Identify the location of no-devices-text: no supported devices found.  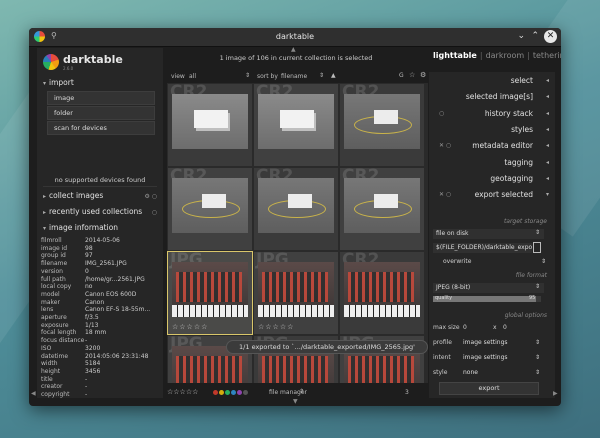
(100, 180).